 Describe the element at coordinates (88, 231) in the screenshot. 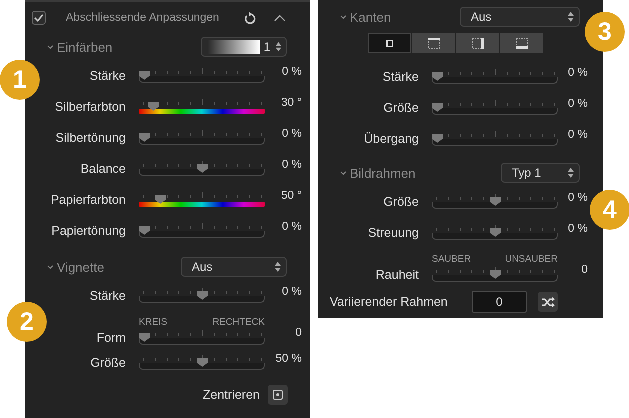

I see `slider-label: Papiertönung` at that location.